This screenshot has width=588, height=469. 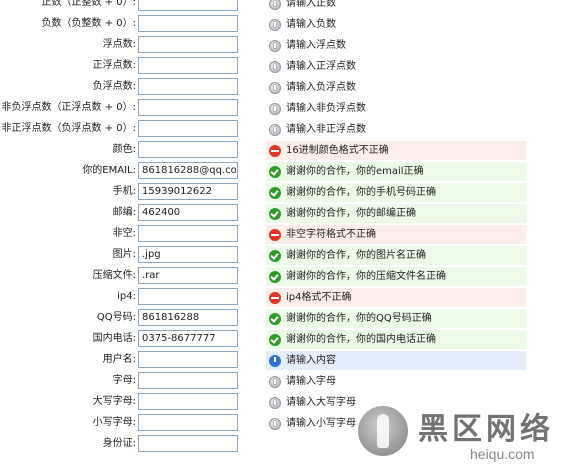 I want to click on validation-message-text: 请输入非正浮点数, so click(x=326, y=129).